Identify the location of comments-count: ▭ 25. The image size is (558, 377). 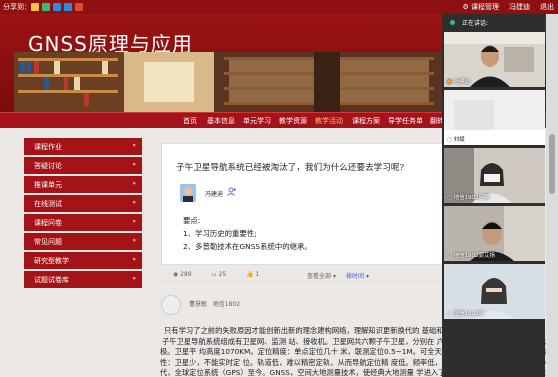
(218, 274).